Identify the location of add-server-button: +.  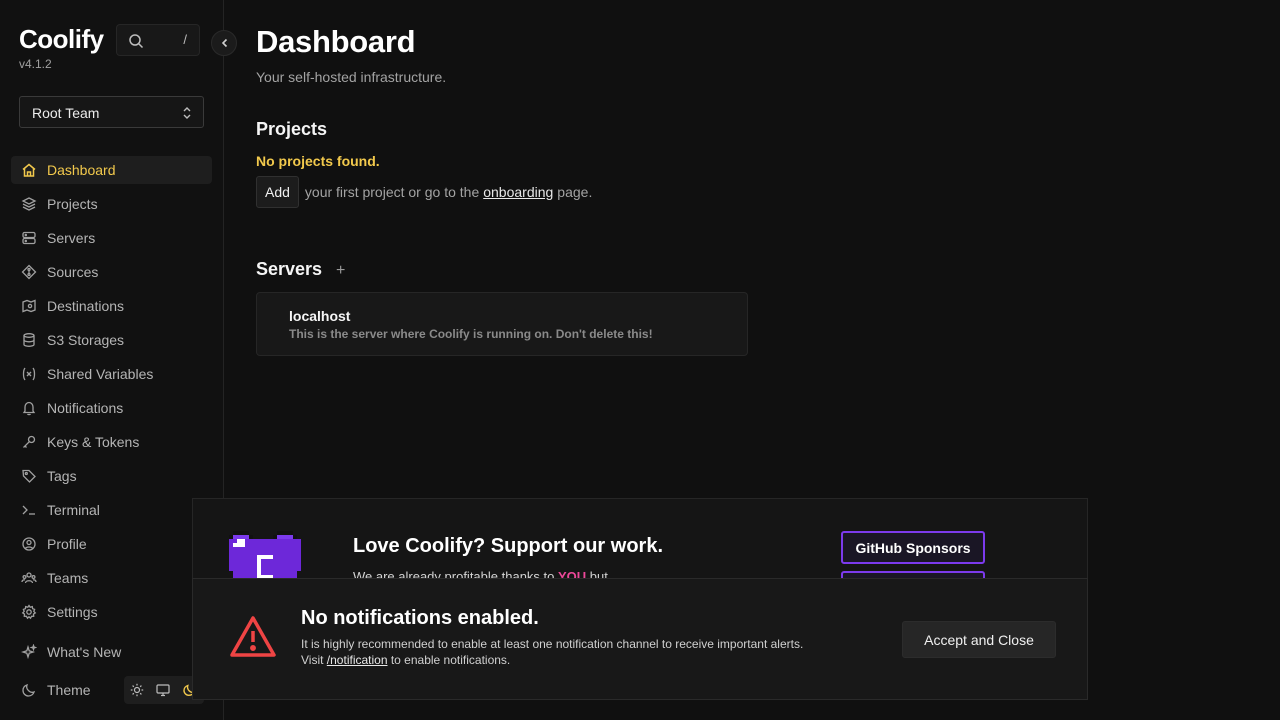
(340, 271).